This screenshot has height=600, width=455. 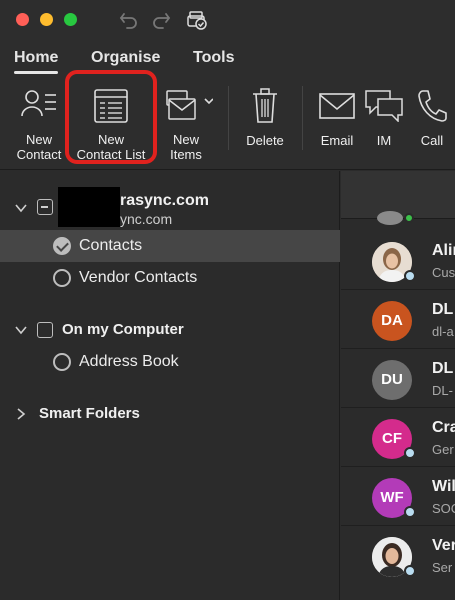 What do you see at coordinates (390, 218) in the screenshot?
I see `avatar` at bounding box center [390, 218].